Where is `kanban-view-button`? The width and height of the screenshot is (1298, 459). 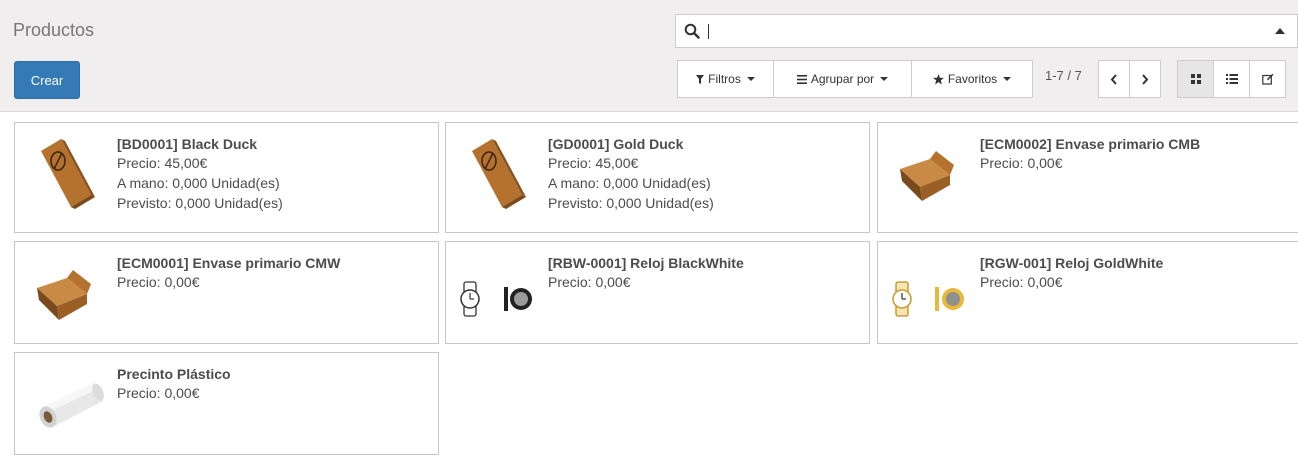
kanban-view-button is located at coordinates (1195, 79).